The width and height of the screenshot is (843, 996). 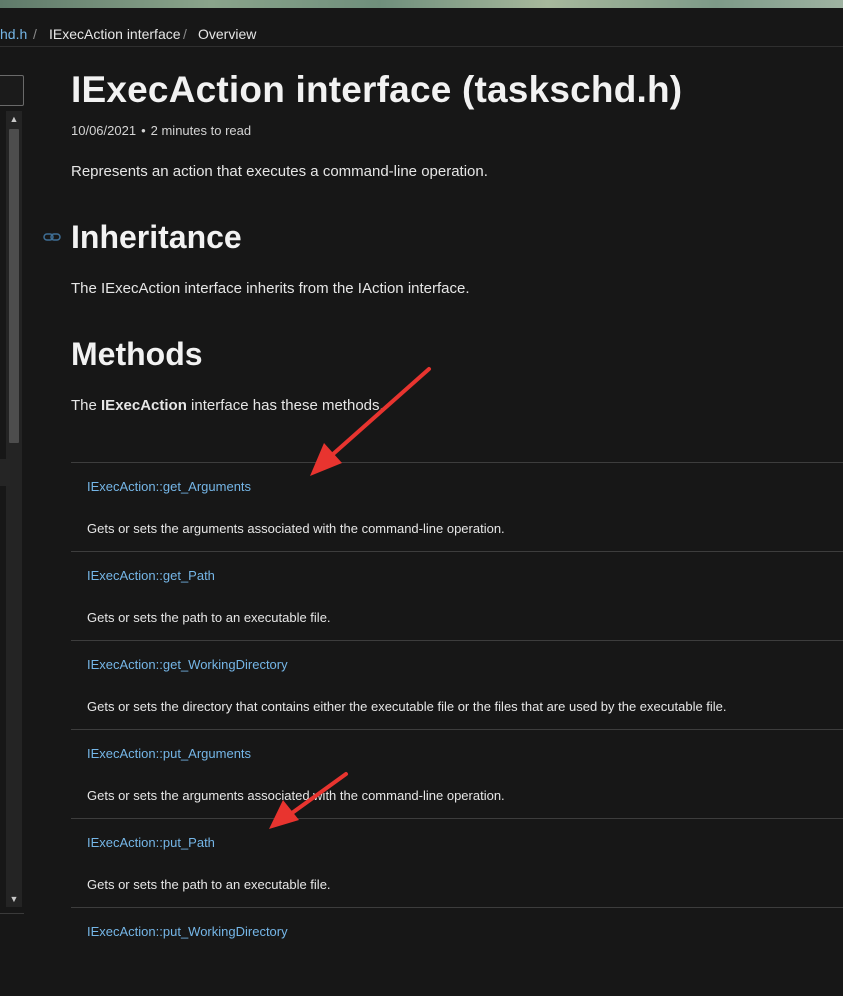 What do you see at coordinates (52, 237) in the screenshot?
I see `link-icon` at bounding box center [52, 237].